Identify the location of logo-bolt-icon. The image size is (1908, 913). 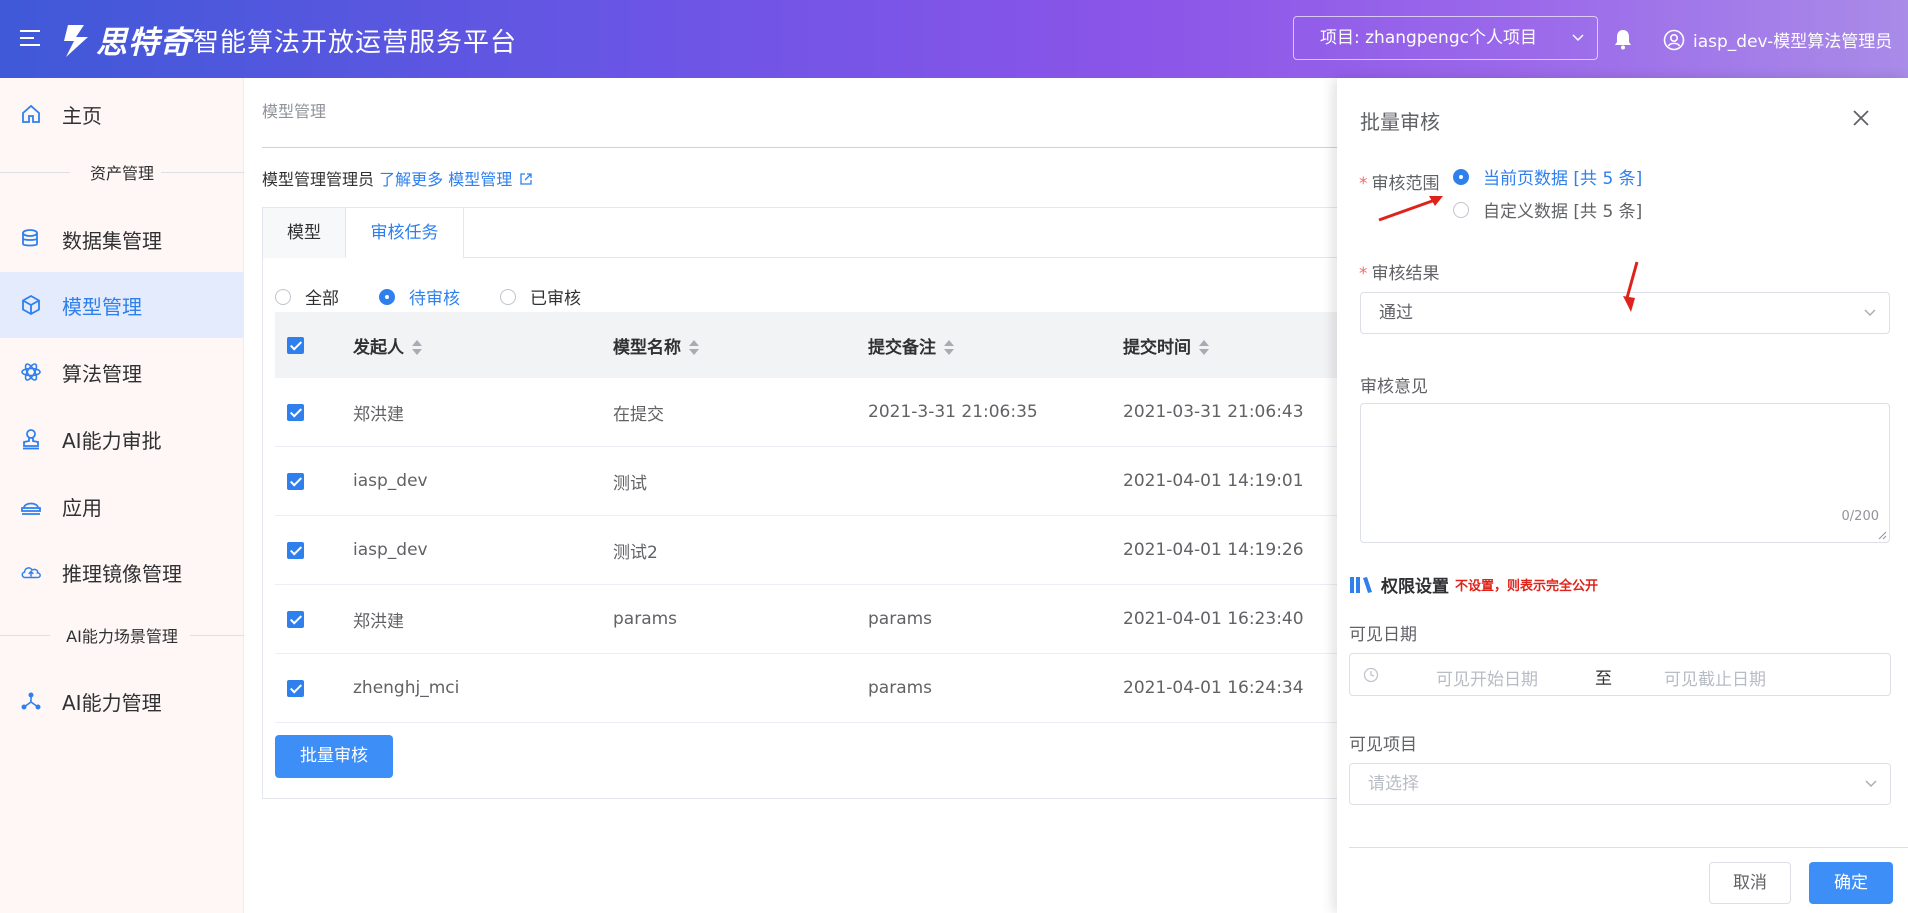
(76, 41).